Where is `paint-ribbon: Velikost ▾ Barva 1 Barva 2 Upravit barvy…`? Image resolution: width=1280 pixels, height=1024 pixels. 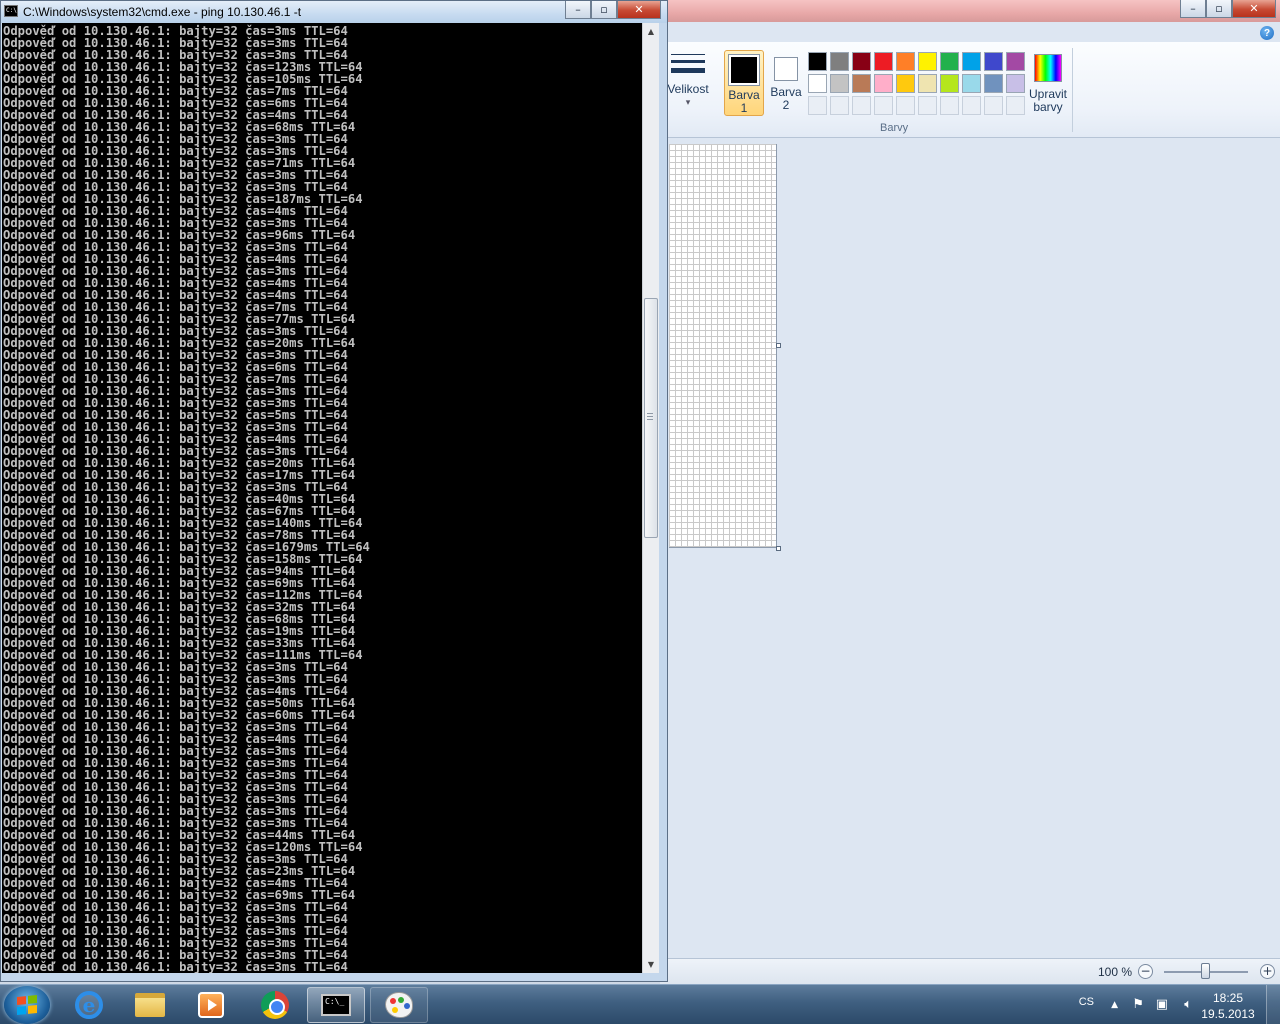 paint-ribbon: Velikost ▾ Barva 1 Barva 2 Upravit barvy… is located at coordinates (970, 90).